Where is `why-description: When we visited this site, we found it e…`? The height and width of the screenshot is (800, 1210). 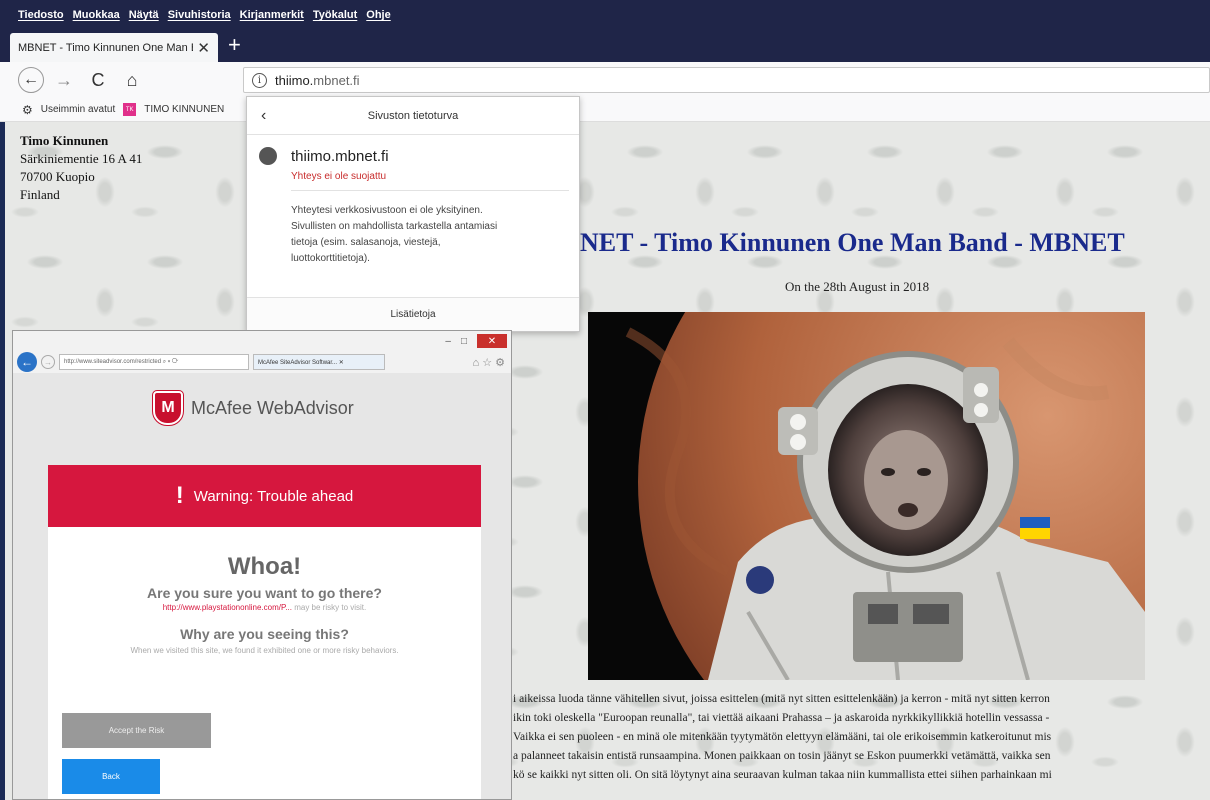
why-description: When we visited this site, we found it e… is located at coordinates (264, 650).